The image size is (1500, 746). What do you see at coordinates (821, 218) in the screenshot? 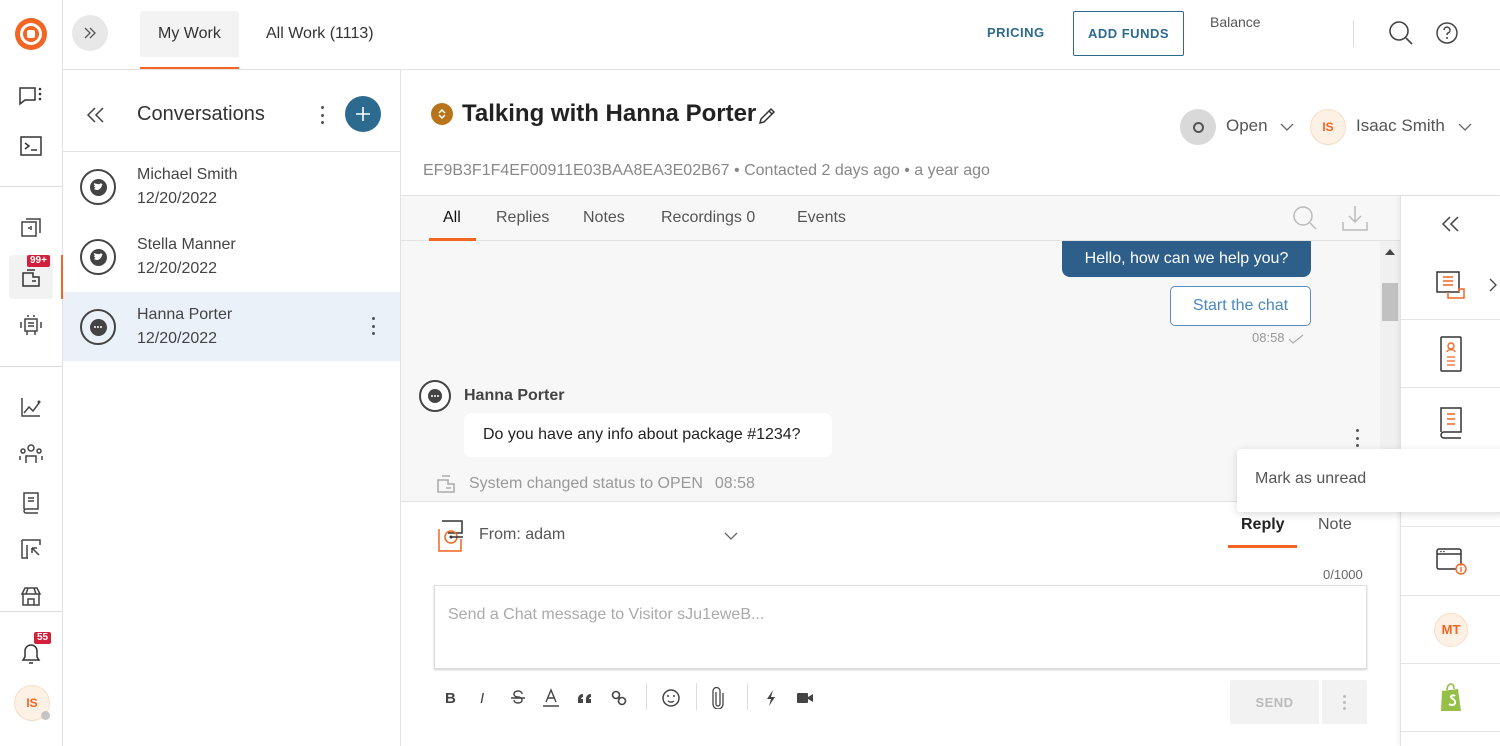
I see `tab-events: Events` at bounding box center [821, 218].